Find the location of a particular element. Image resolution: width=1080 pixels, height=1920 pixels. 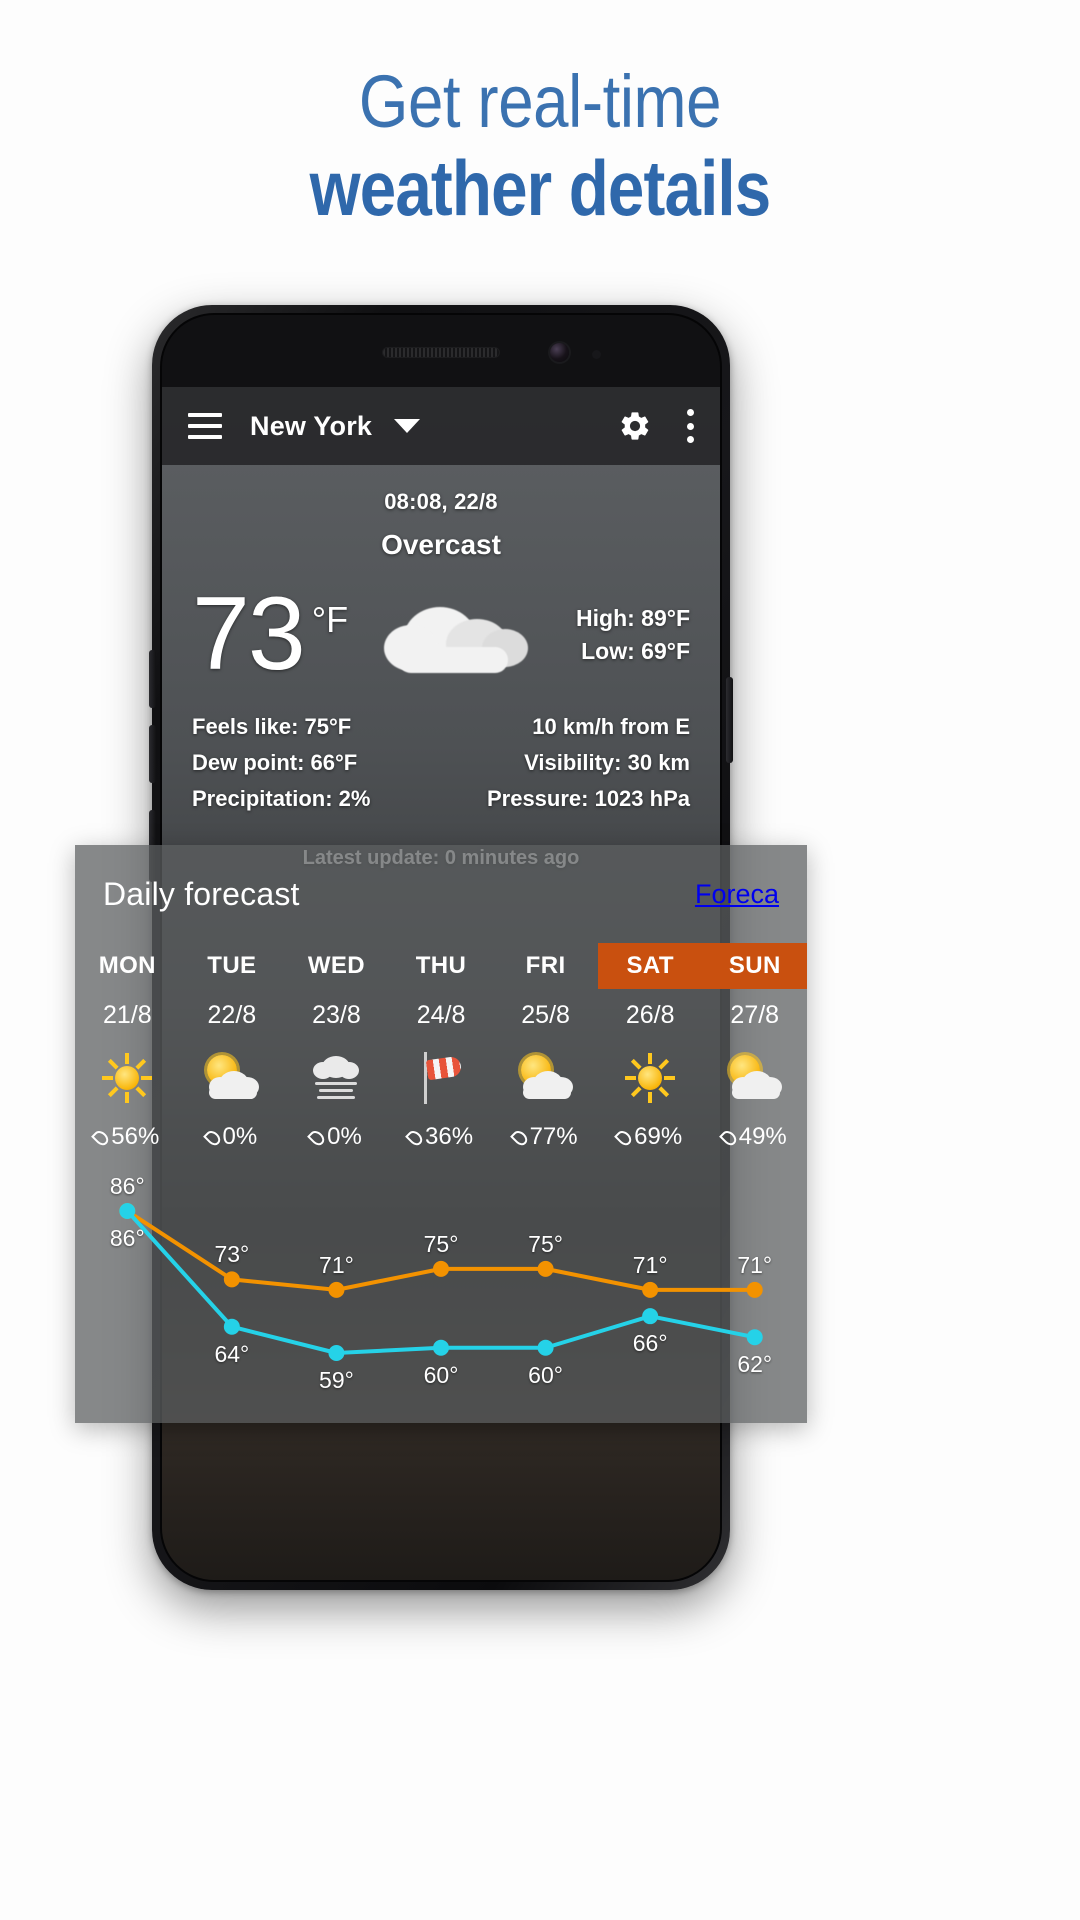

dew-point-label: Dew point: 66°F is located at coordinates (275, 762).